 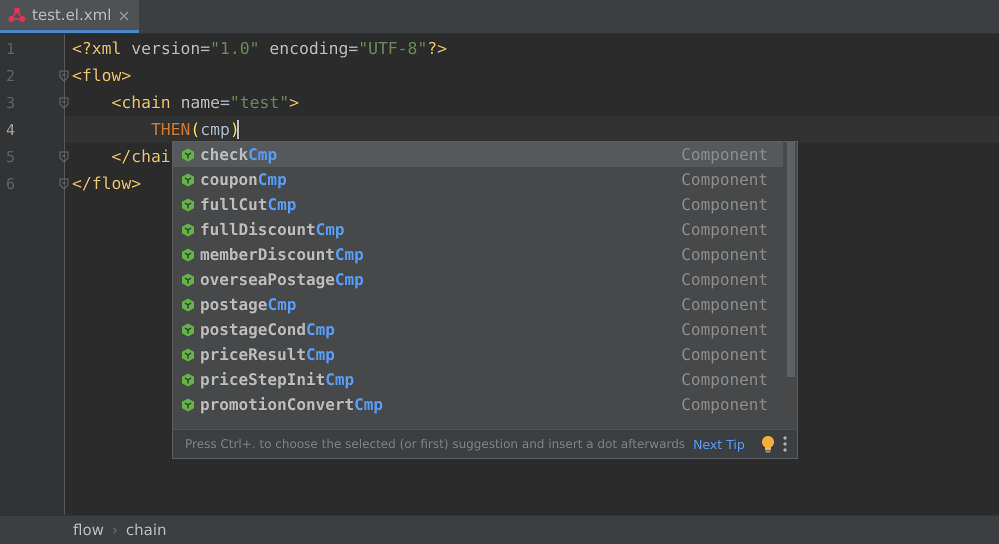 What do you see at coordinates (478, 329) in the screenshot?
I see `completion-item: postageCondCmp Component` at bounding box center [478, 329].